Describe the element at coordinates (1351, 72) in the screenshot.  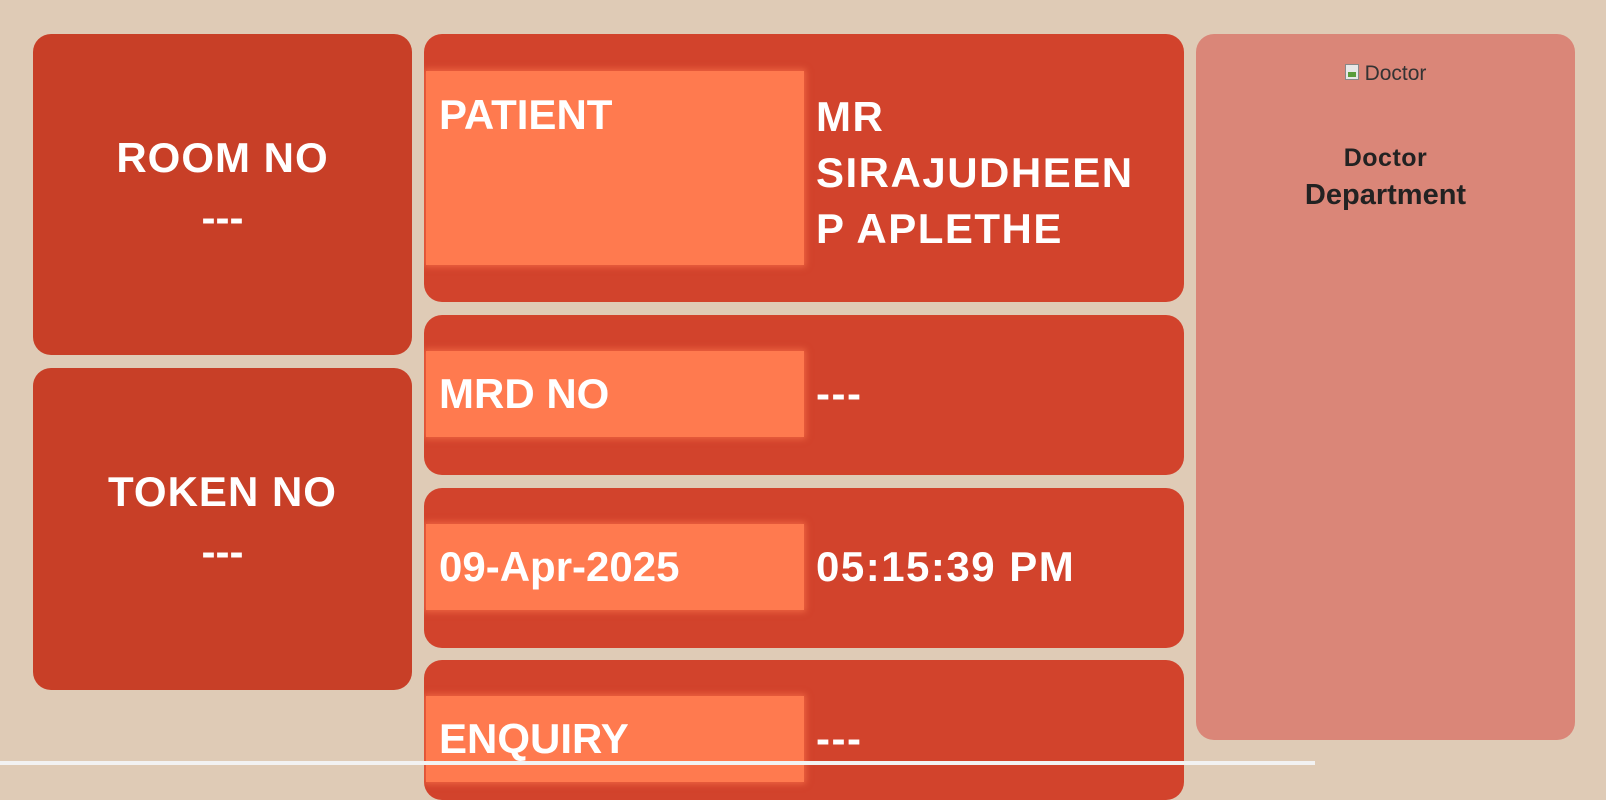
I see `broken-image-icon` at that location.